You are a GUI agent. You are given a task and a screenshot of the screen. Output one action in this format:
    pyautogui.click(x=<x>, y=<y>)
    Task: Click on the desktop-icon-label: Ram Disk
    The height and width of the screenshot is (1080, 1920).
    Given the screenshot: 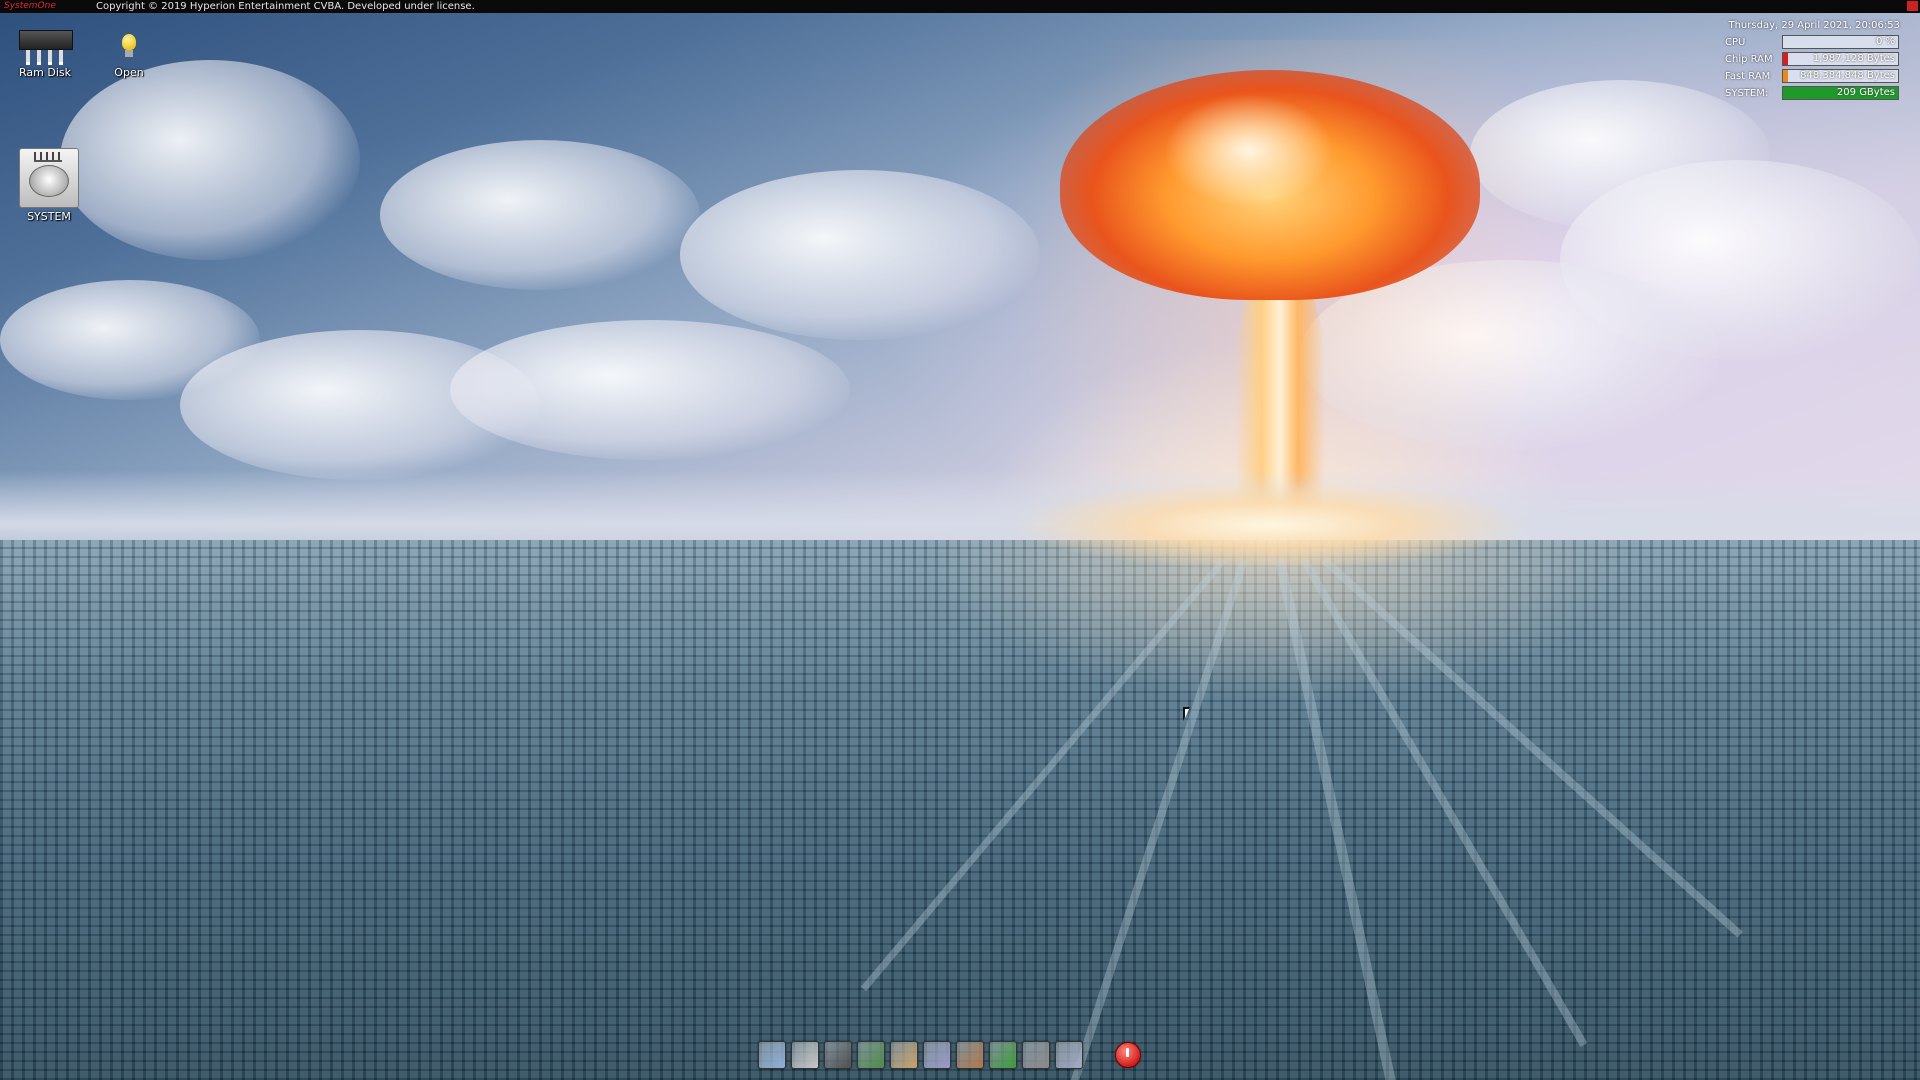 What is the action you would take?
    pyautogui.click(x=45, y=72)
    